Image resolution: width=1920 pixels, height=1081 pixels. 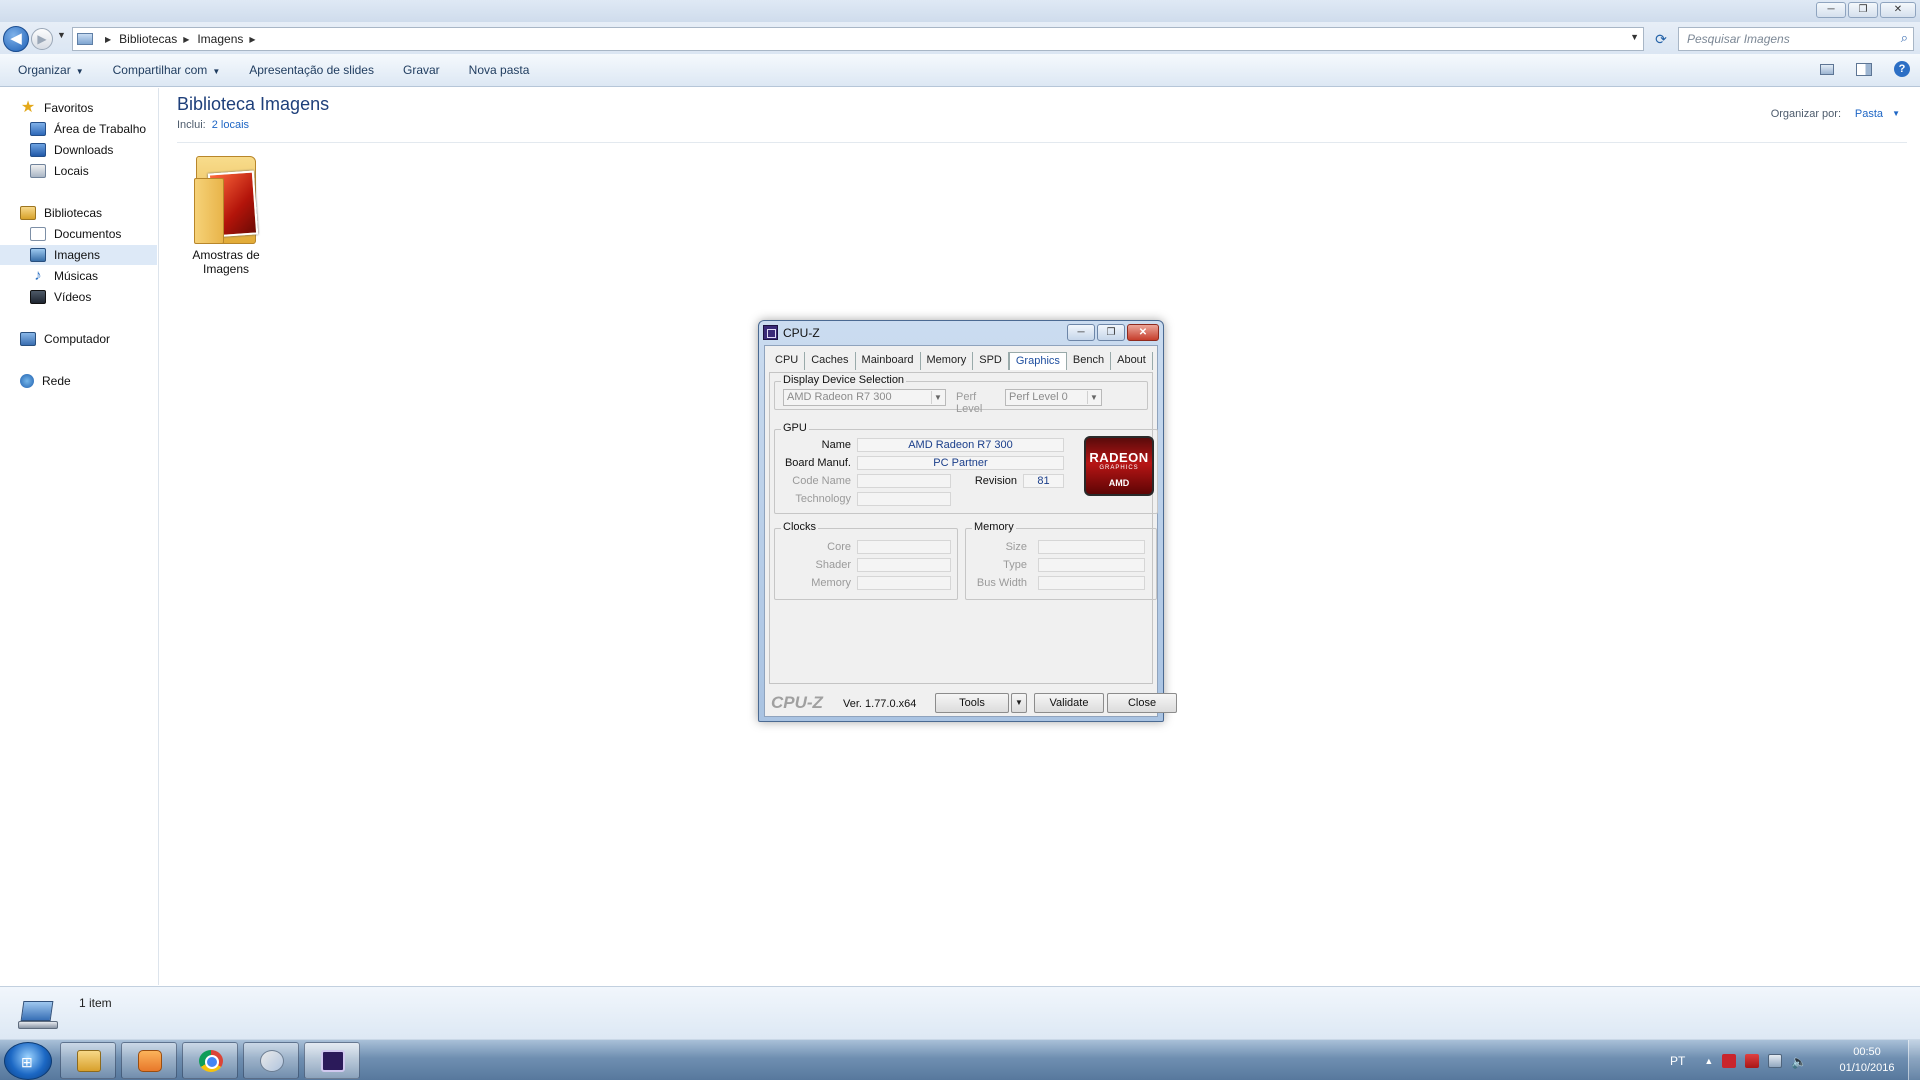 I want to click on amd-tray-icon, so click(x=1729, y=1060).